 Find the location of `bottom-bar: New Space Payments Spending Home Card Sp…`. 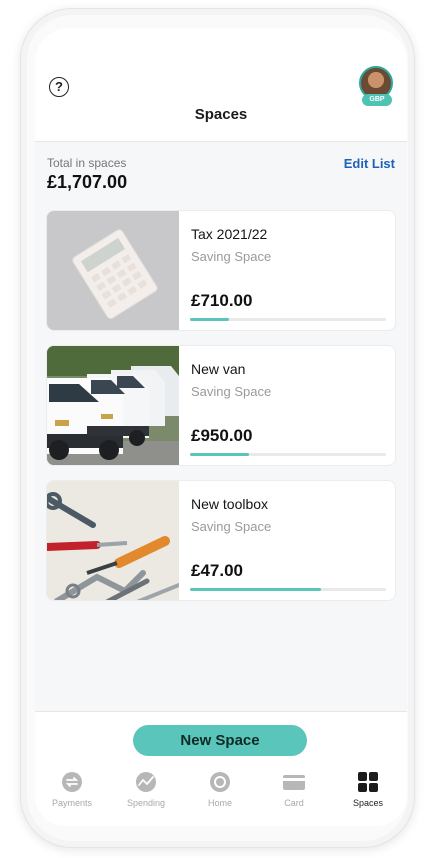

bottom-bar: New Space Payments Spending Home Card Sp… is located at coordinates (221, 768).